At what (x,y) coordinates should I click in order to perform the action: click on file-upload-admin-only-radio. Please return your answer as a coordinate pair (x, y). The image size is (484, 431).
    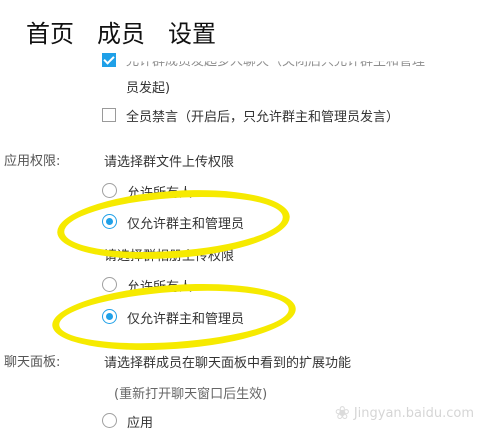
    Looking at the image, I should click on (109, 221).